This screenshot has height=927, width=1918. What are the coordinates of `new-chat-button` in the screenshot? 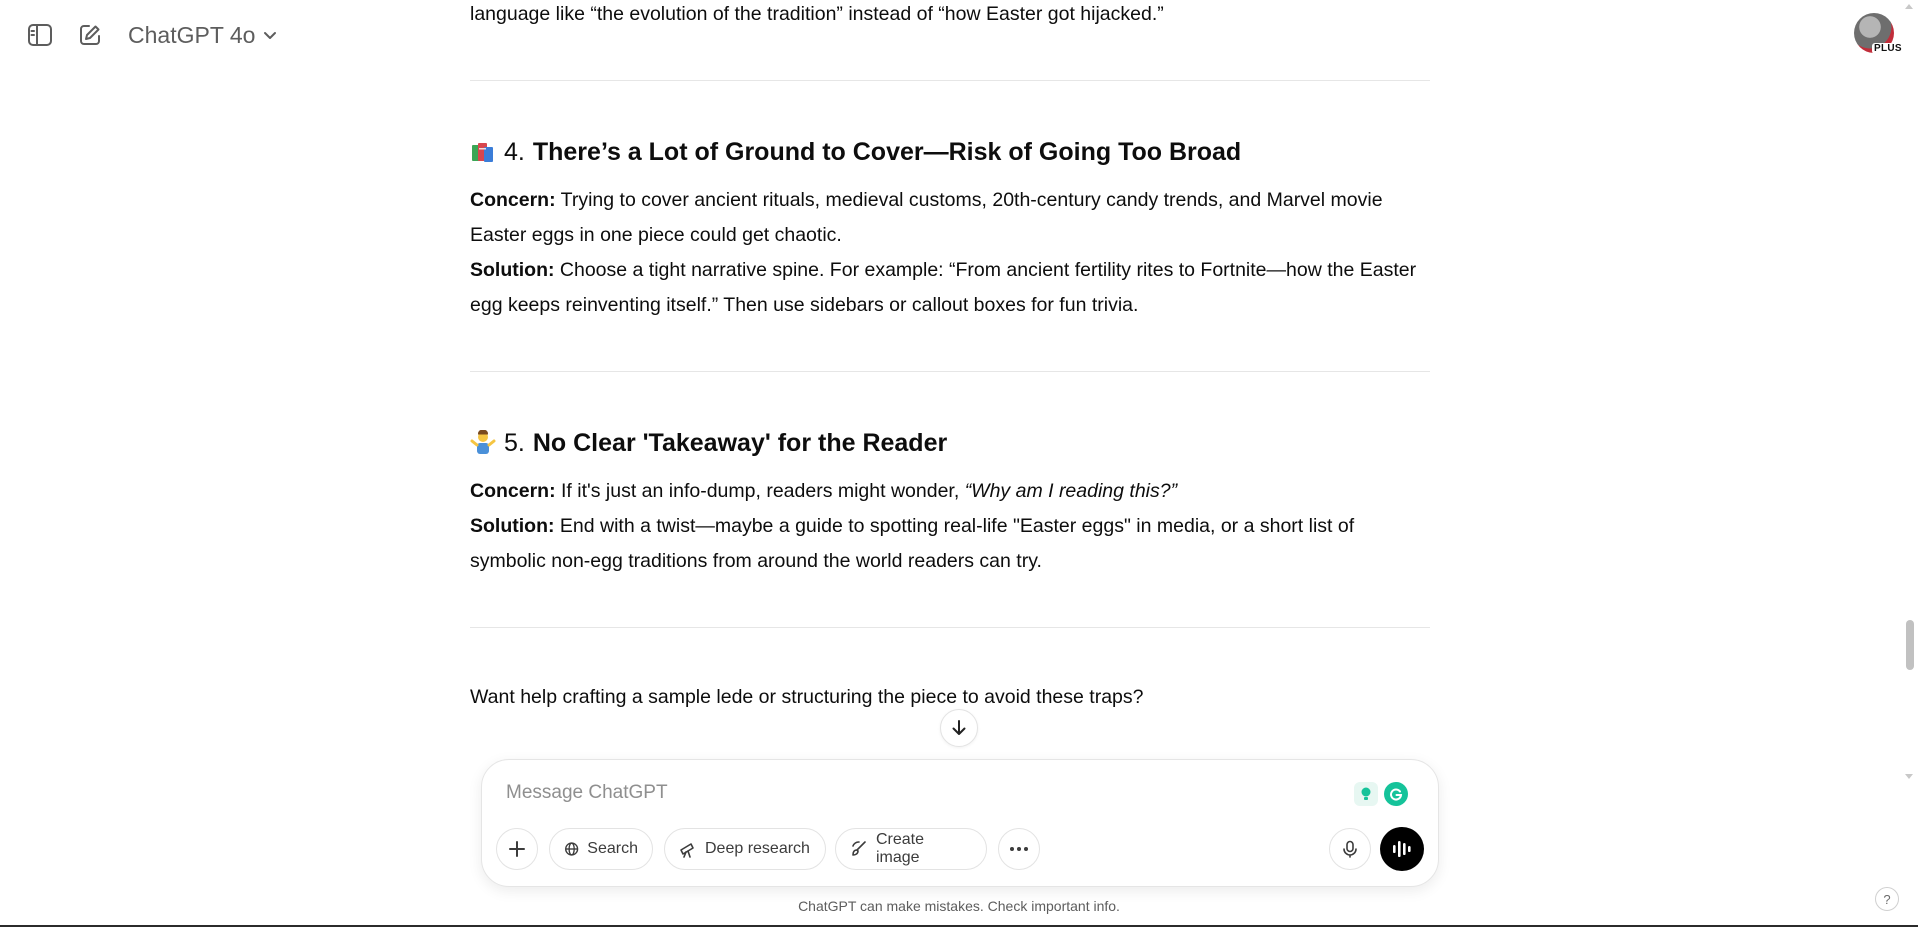 It's located at (90, 35).